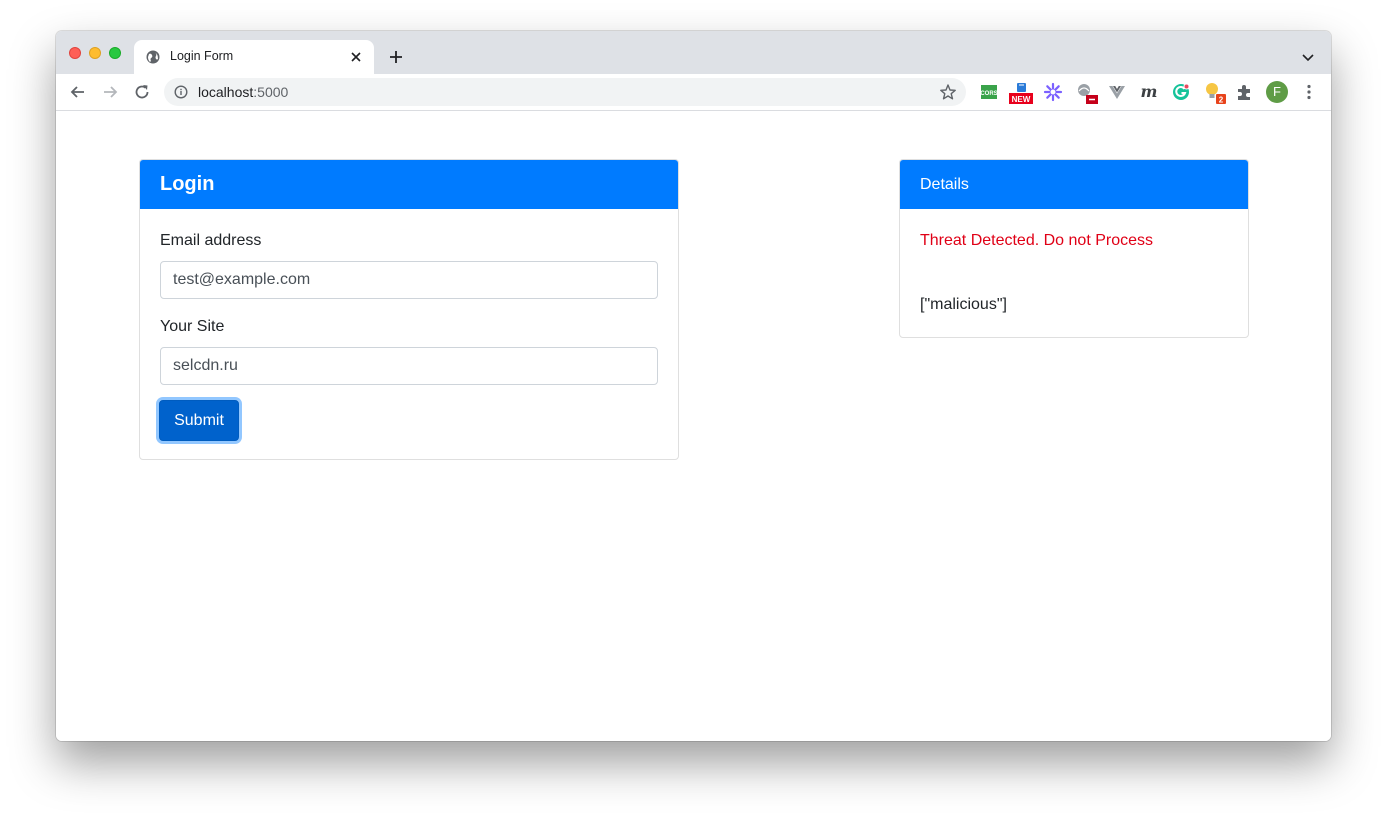 The image size is (1387, 821). What do you see at coordinates (1053, 92) in the screenshot?
I see `asterisk-extension-icon` at bounding box center [1053, 92].